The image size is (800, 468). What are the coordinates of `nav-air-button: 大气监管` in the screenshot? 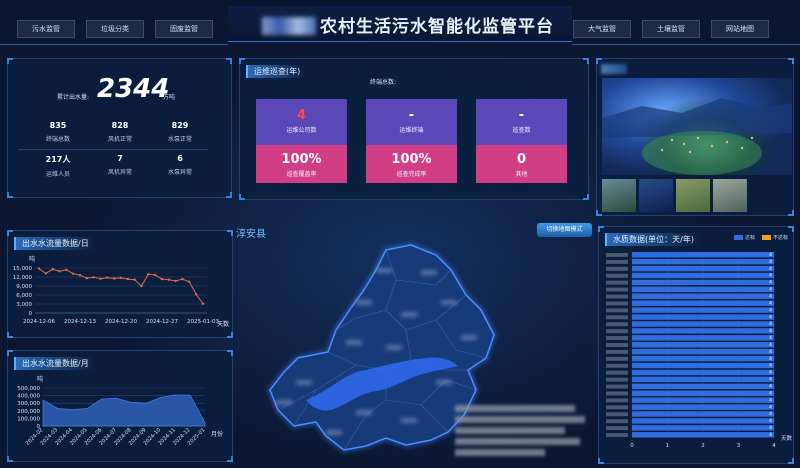 It's located at (602, 29).